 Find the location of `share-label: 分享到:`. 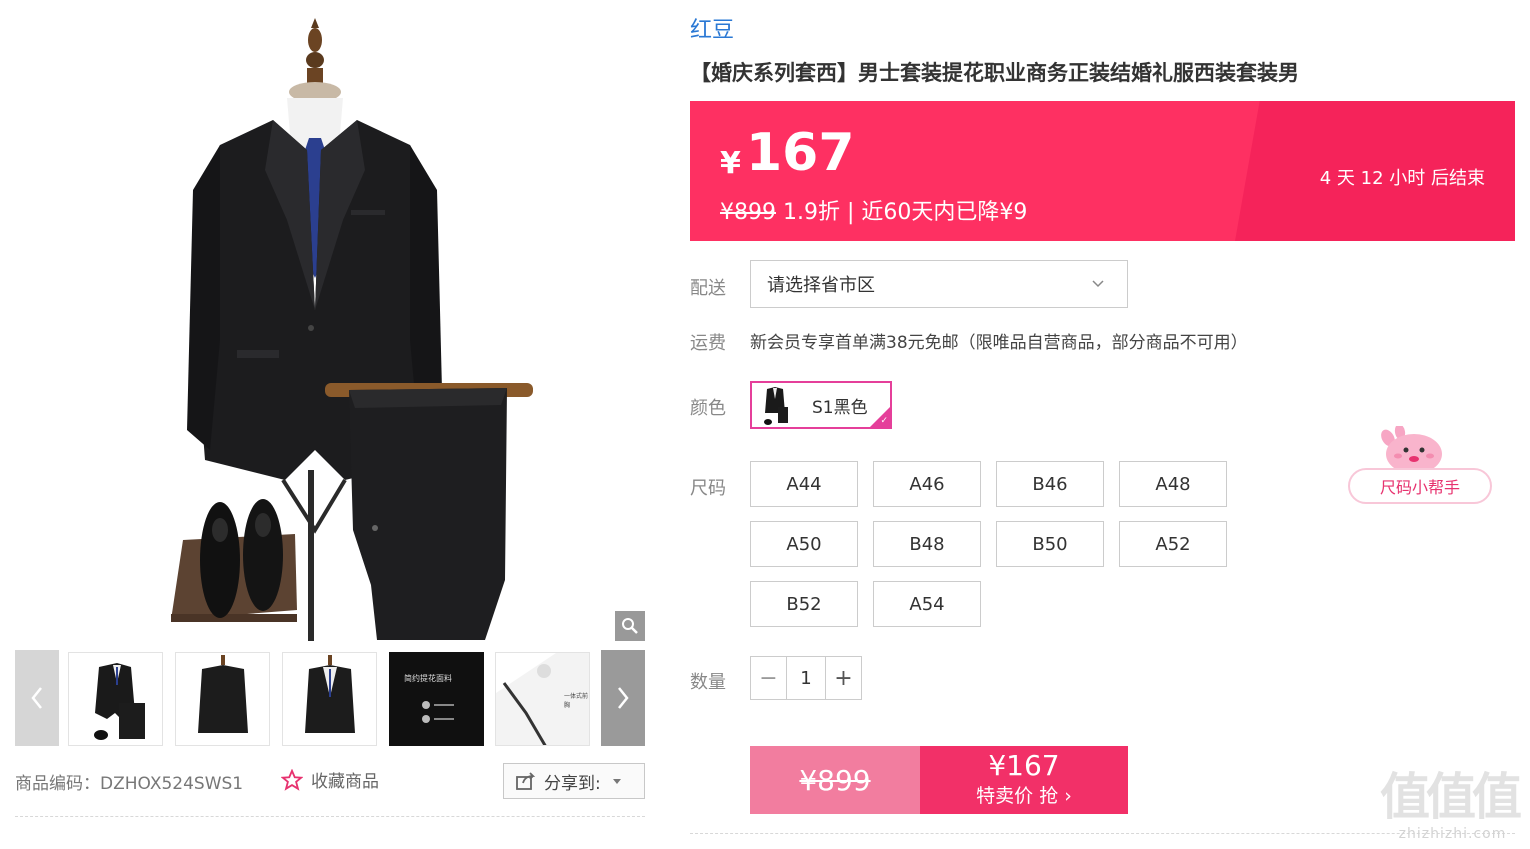

share-label: 分享到: is located at coordinates (572, 783).